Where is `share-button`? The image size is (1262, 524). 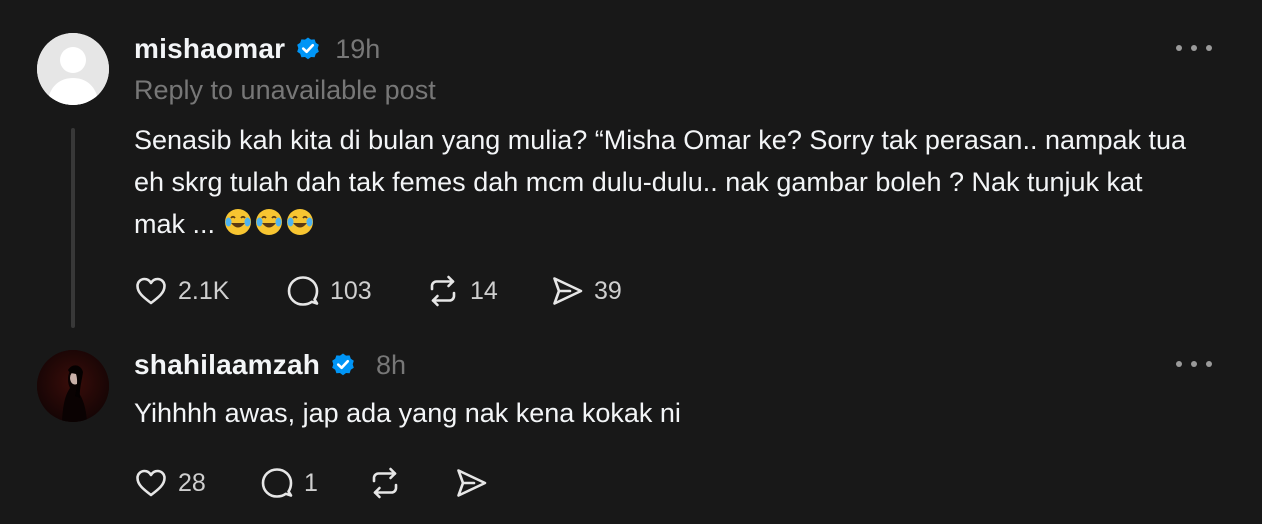
share-button is located at coordinates (484, 483).